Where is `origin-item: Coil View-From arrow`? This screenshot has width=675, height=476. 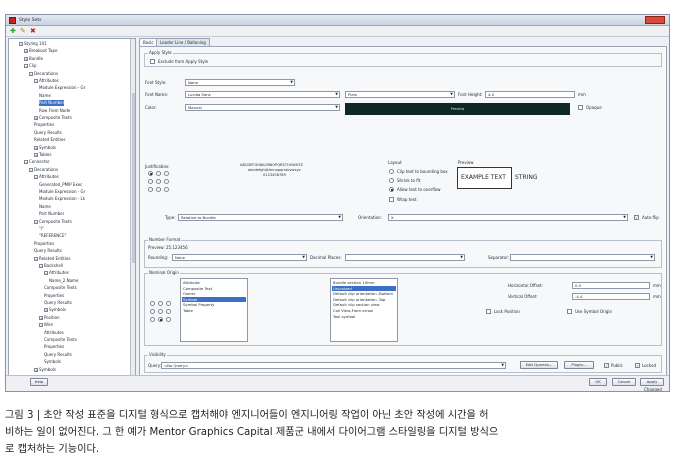 origin-item: Coil View-From arrow is located at coordinates (364, 310).